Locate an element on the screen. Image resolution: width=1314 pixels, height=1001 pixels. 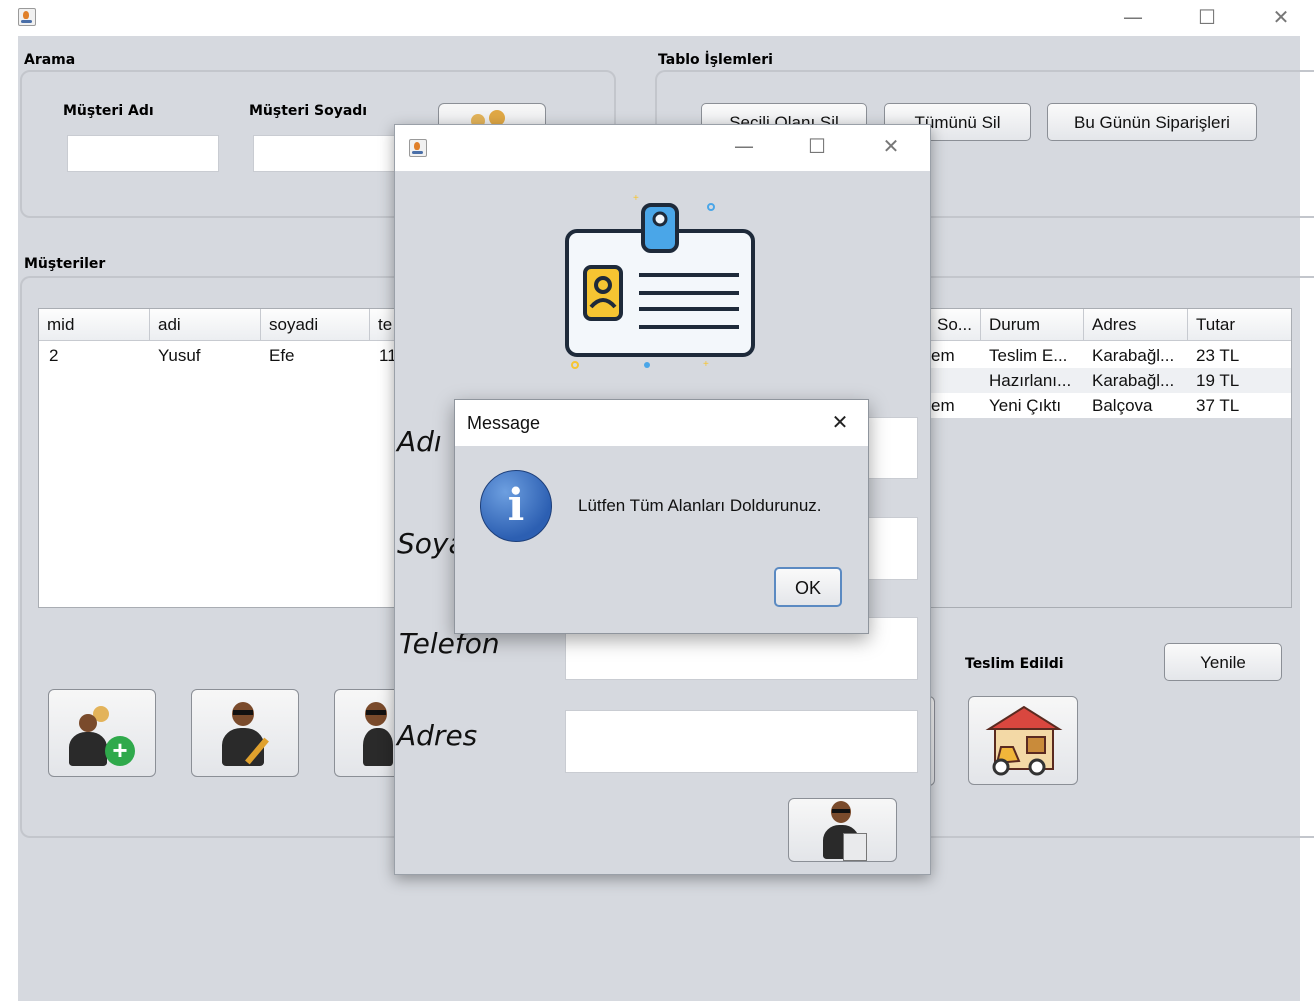
message-dialog-titlebar: Message ✕ is located at coordinates (661, 423).